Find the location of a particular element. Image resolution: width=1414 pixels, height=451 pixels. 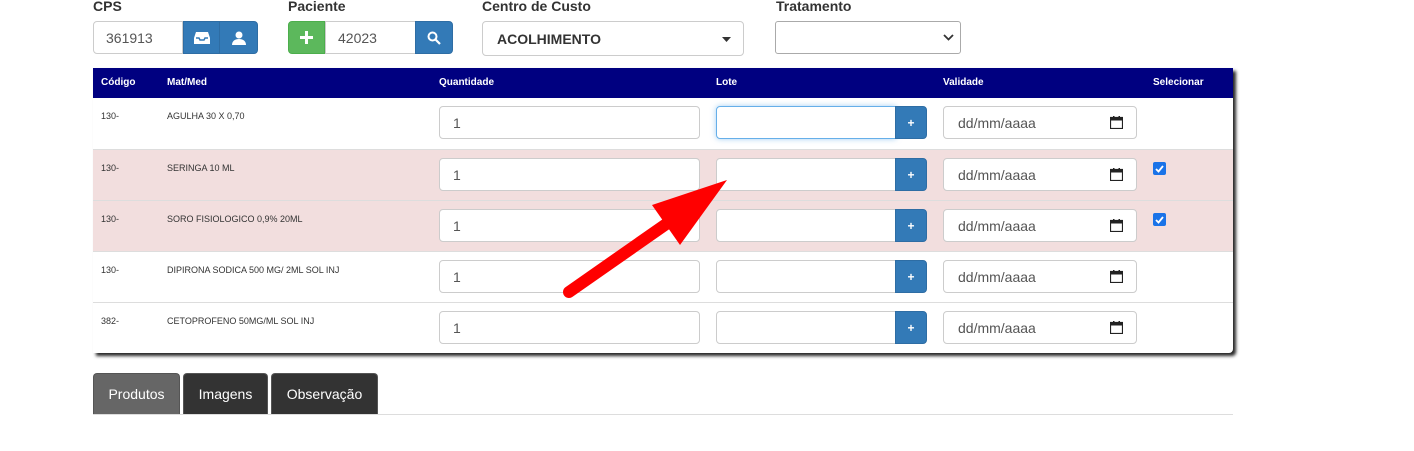

tabs-divider is located at coordinates (663, 414).